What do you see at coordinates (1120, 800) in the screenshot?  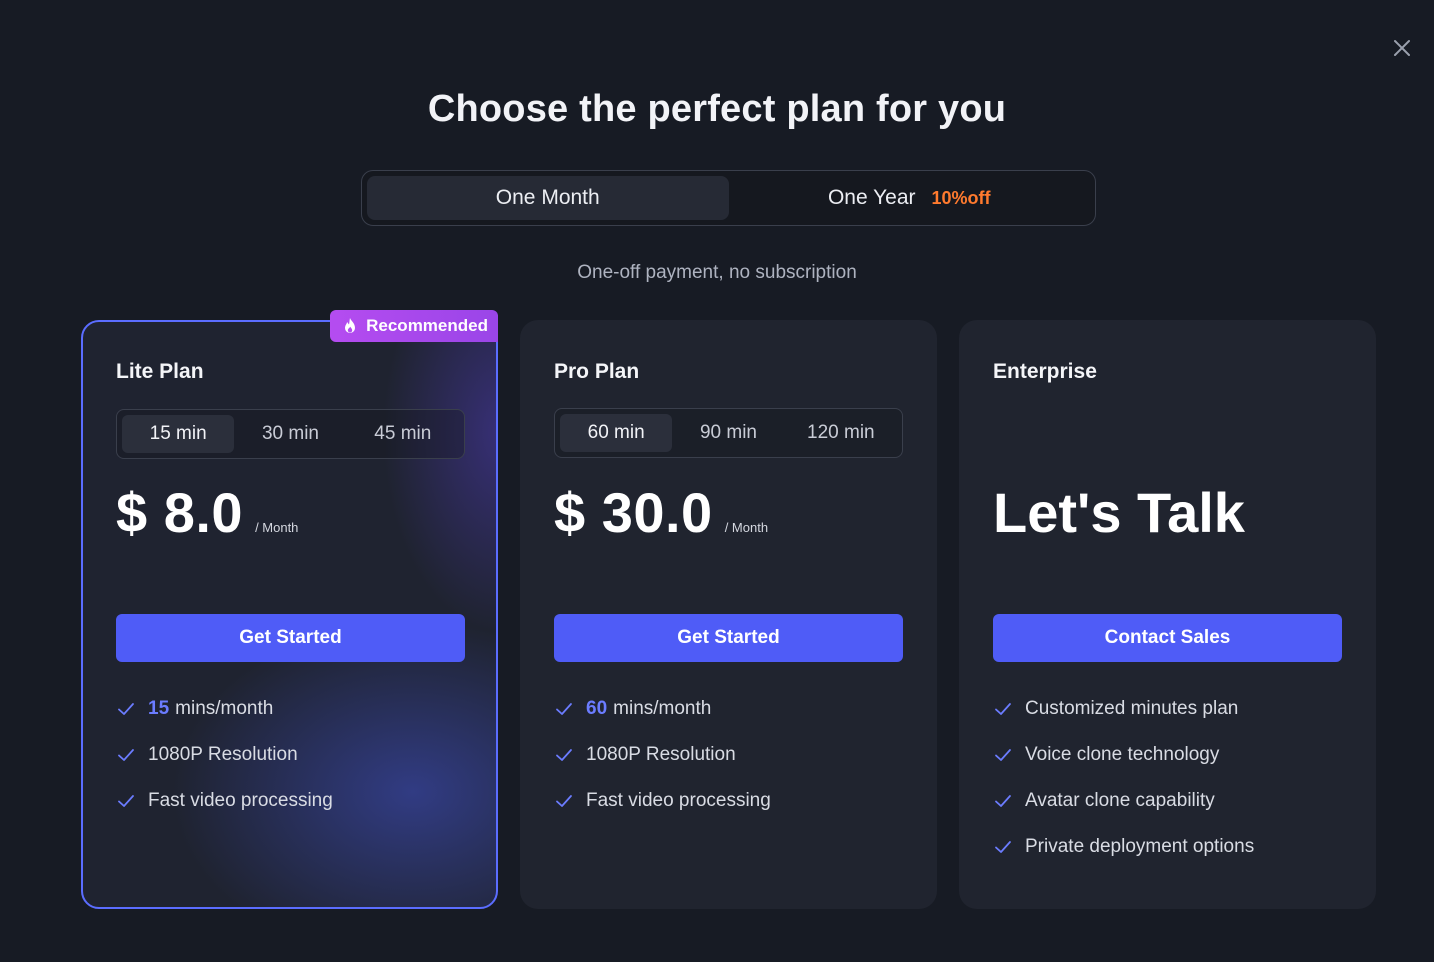 I see `feature-text: Avatar clone capability` at bounding box center [1120, 800].